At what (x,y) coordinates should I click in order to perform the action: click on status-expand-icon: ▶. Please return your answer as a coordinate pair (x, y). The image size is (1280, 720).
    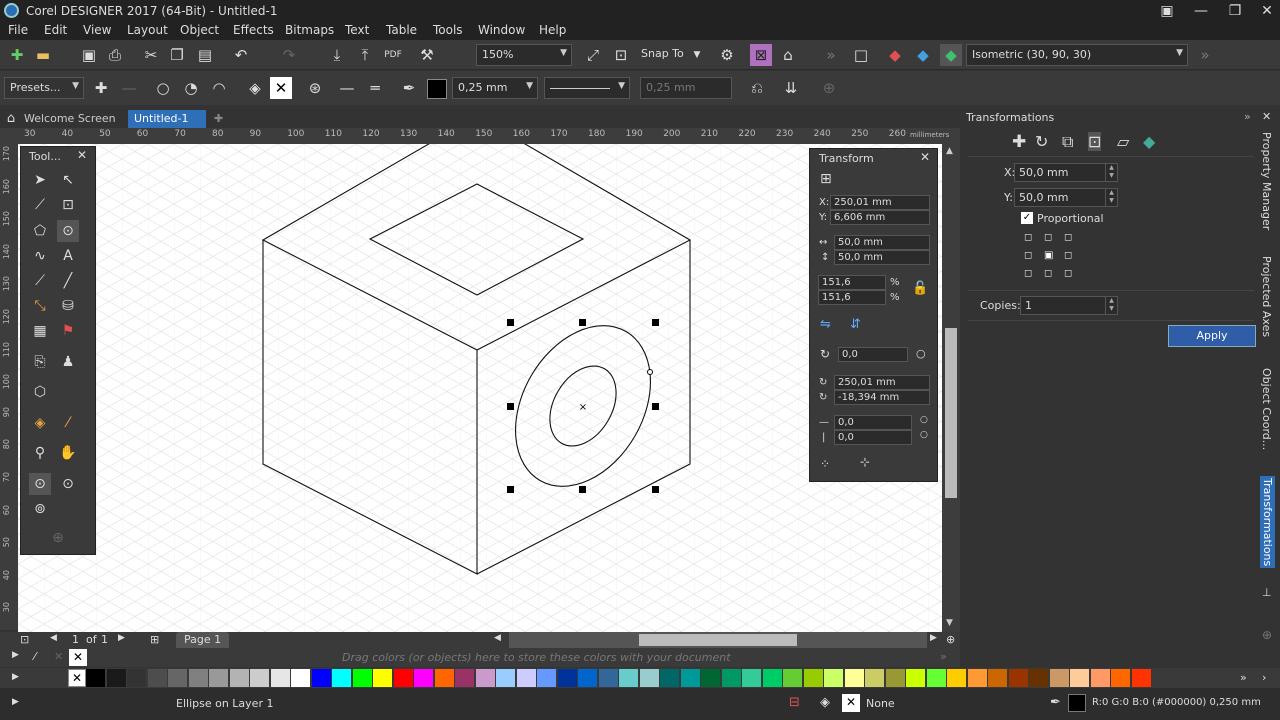
    Looking at the image, I should click on (15, 702).